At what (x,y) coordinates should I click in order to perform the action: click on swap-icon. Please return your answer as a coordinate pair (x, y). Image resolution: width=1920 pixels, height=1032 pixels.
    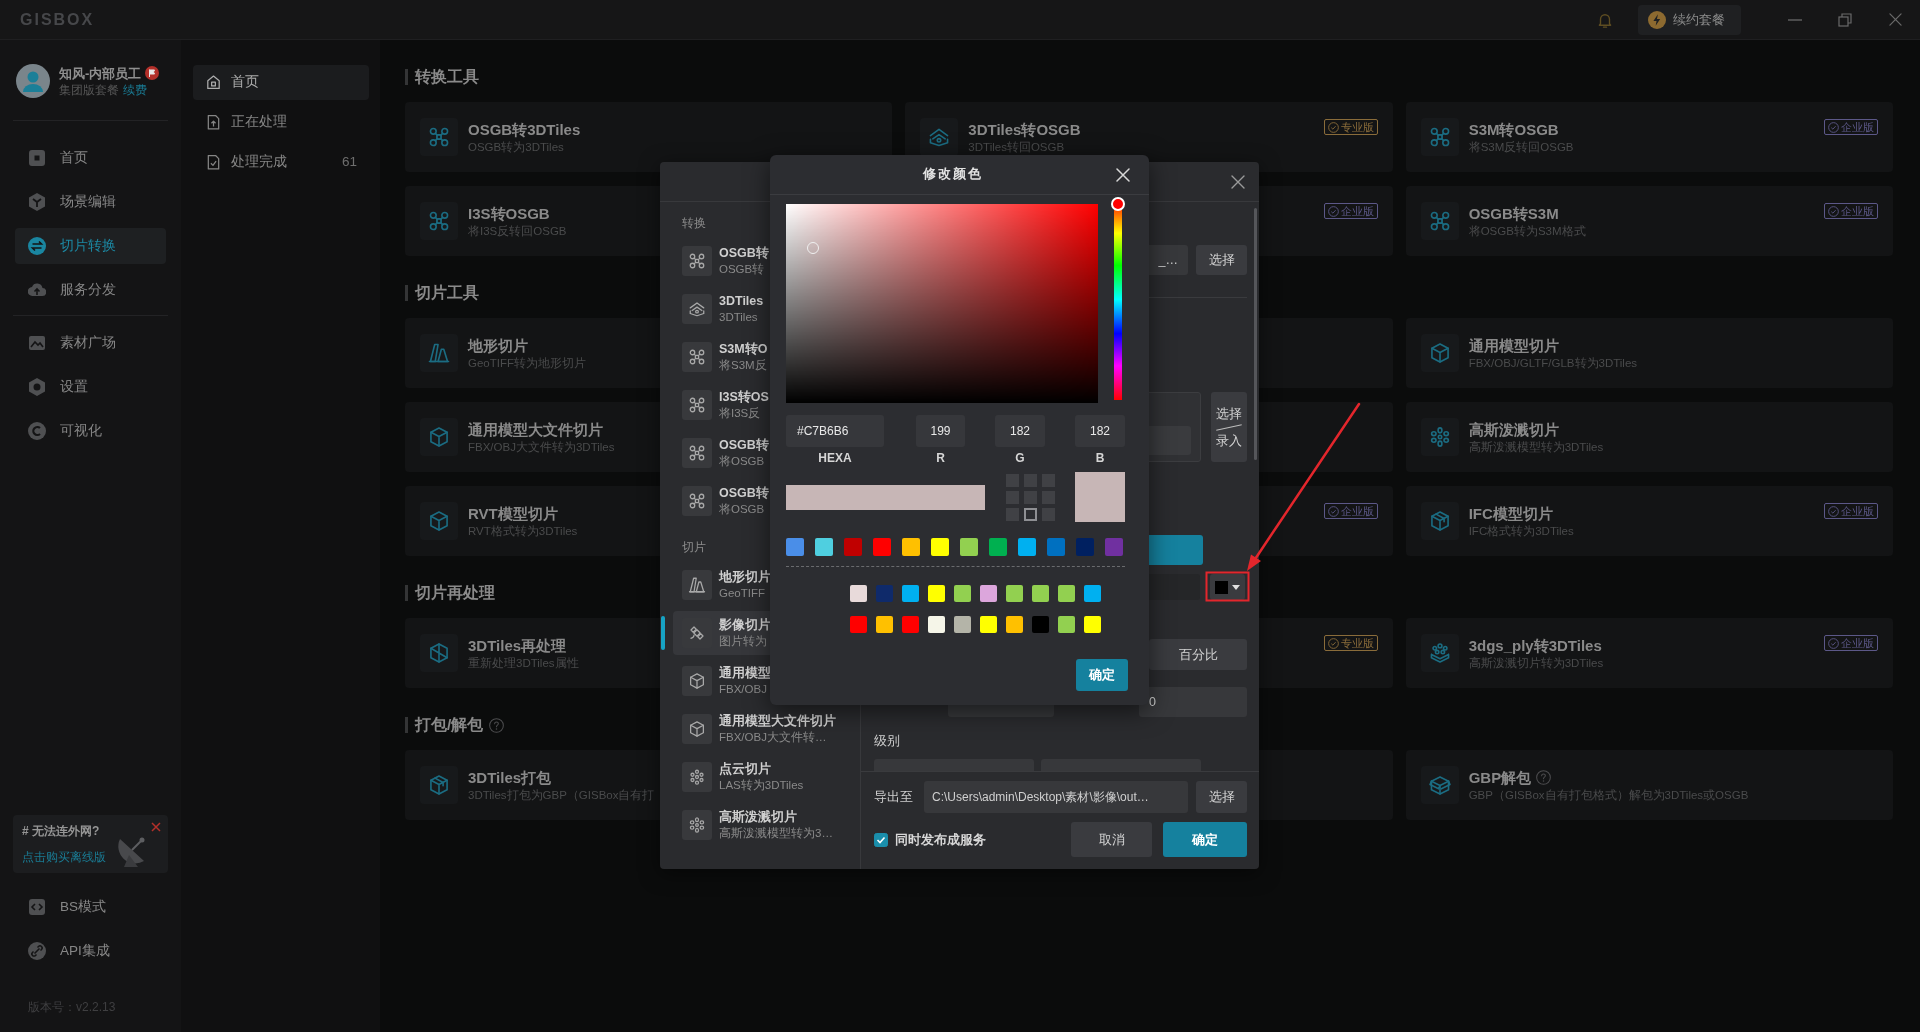
    Looking at the image, I should click on (37, 246).